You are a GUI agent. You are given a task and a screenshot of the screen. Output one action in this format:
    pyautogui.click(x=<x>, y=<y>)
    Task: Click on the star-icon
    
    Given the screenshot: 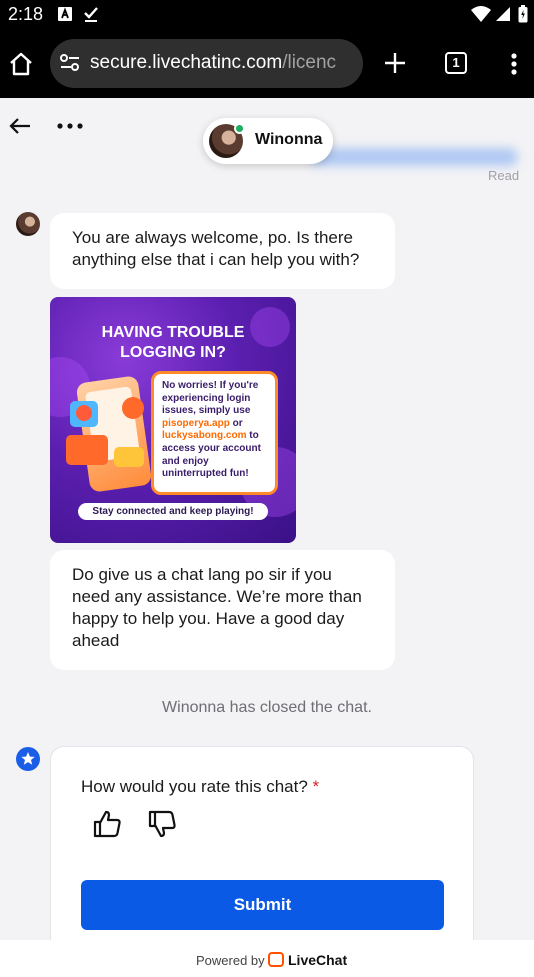 What is the action you would take?
    pyautogui.click(x=28, y=758)
    